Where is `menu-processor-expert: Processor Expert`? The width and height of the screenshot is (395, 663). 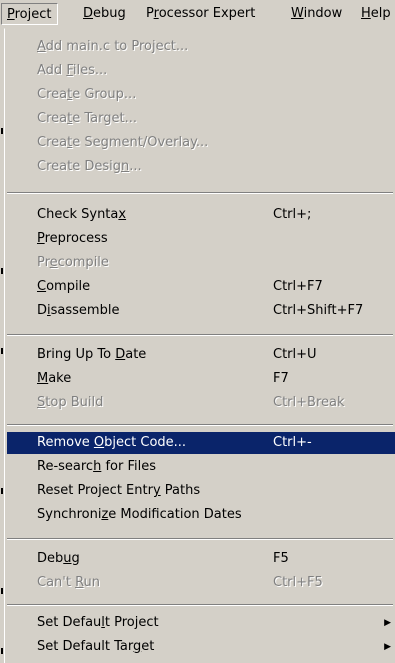 menu-processor-expert: Processor Expert is located at coordinates (200, 14).